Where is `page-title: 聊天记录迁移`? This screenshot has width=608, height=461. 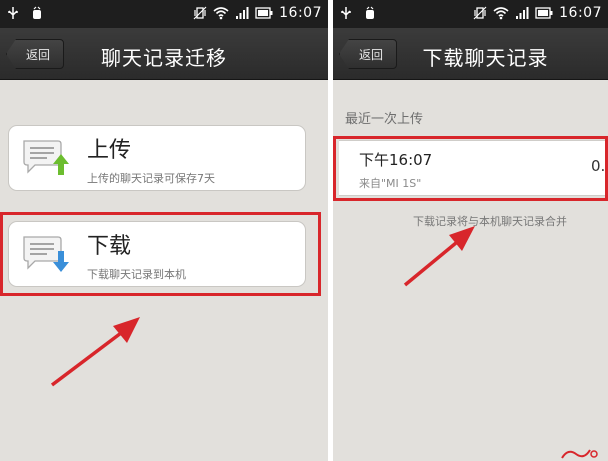 page-title: 聊天记录迁移 is located at coordinates (164, 58).